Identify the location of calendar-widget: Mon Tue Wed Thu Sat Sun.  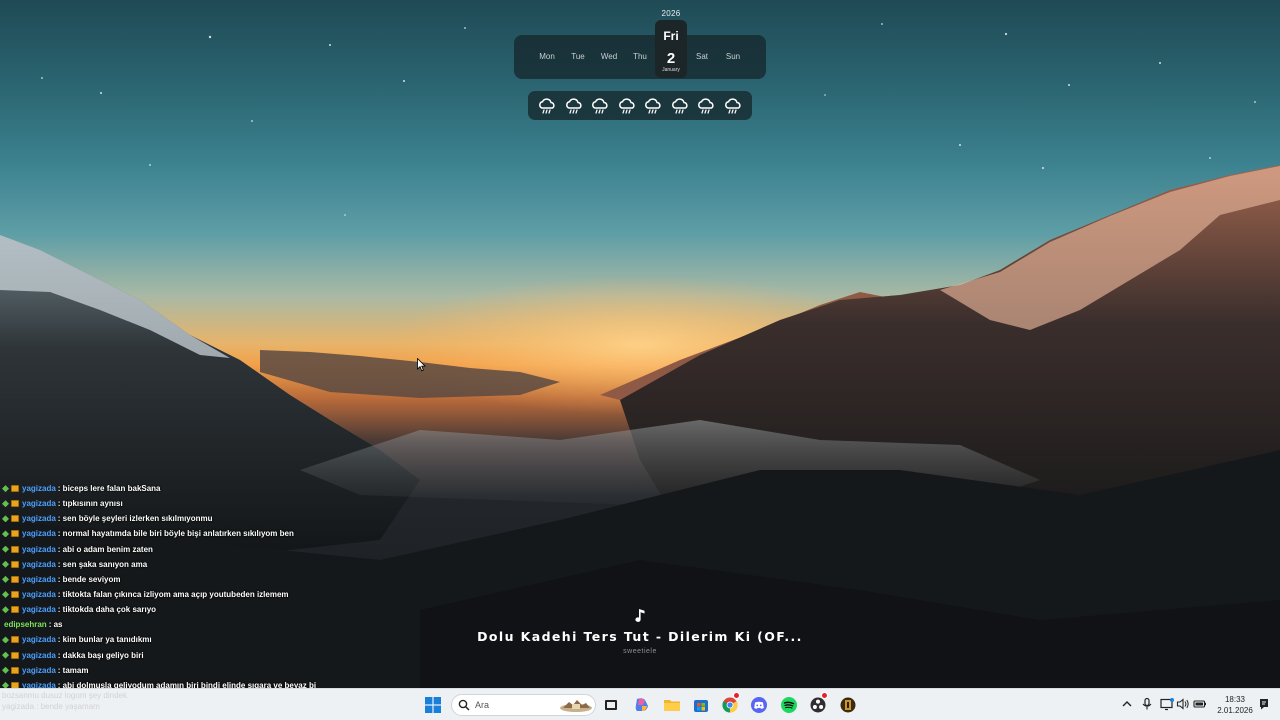
(640, 57).